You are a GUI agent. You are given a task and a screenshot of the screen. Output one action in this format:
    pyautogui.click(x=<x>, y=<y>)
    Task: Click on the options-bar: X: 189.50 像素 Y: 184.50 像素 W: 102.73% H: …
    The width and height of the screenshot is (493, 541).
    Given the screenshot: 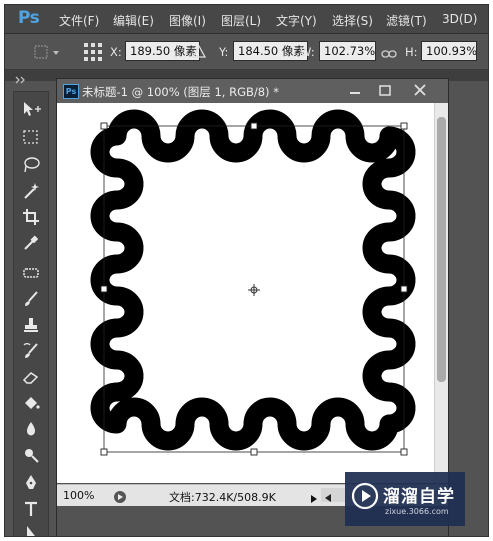 What is the action you would take?
    pyautogui.click(x=246, y=52)
    